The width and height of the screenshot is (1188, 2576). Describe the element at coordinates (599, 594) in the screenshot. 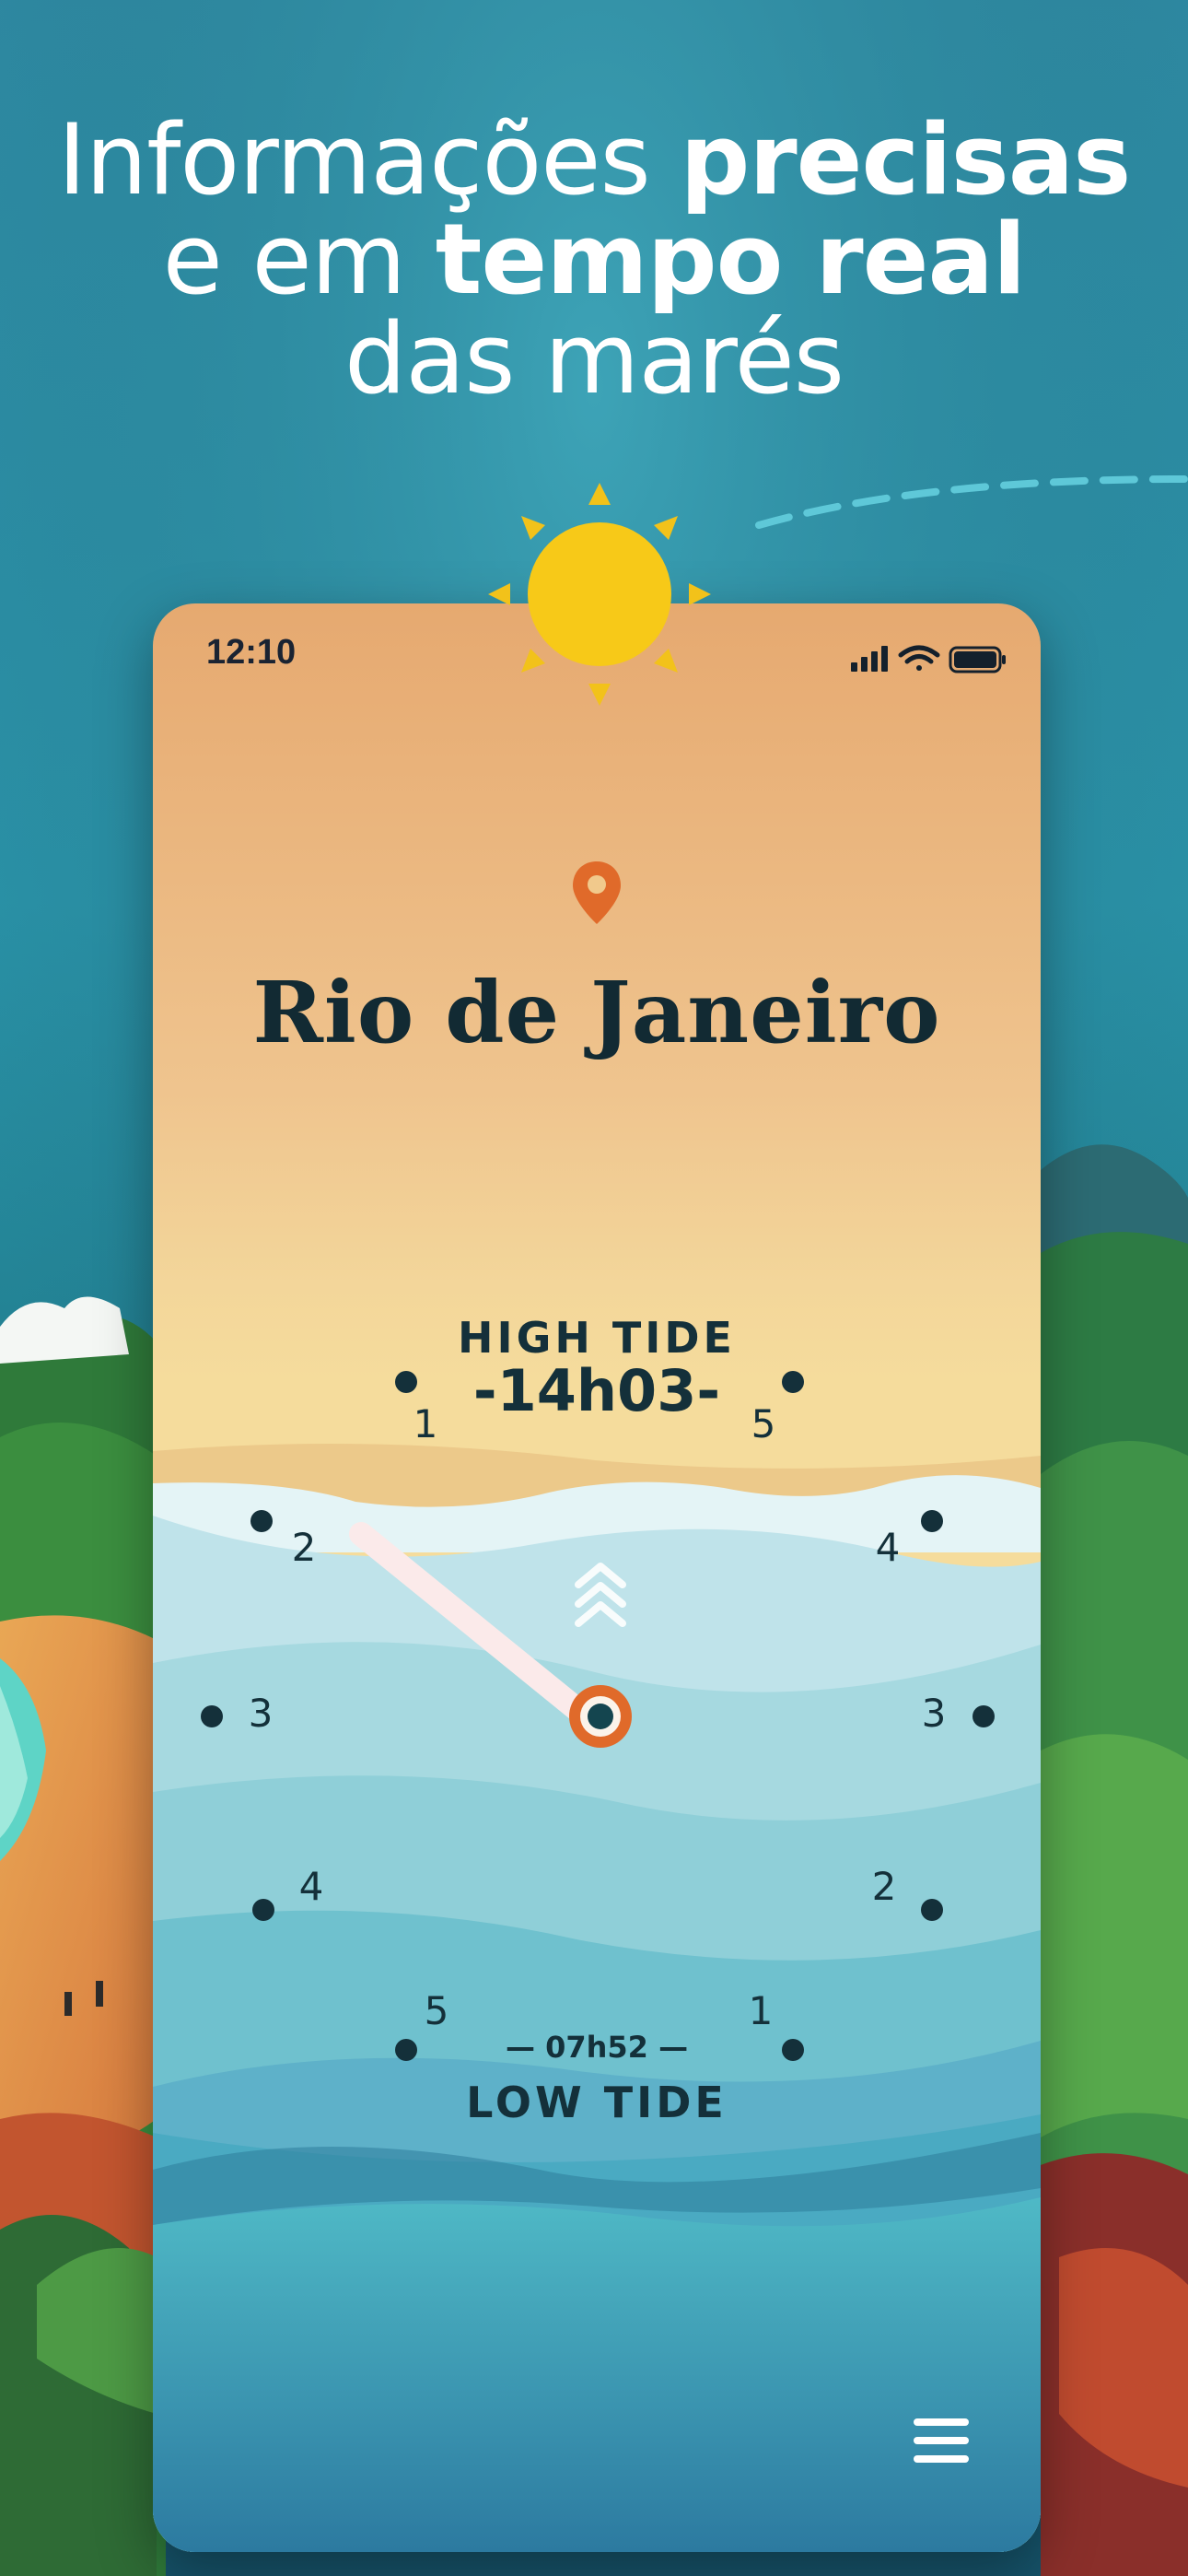

I see `sun-icon` at that location.